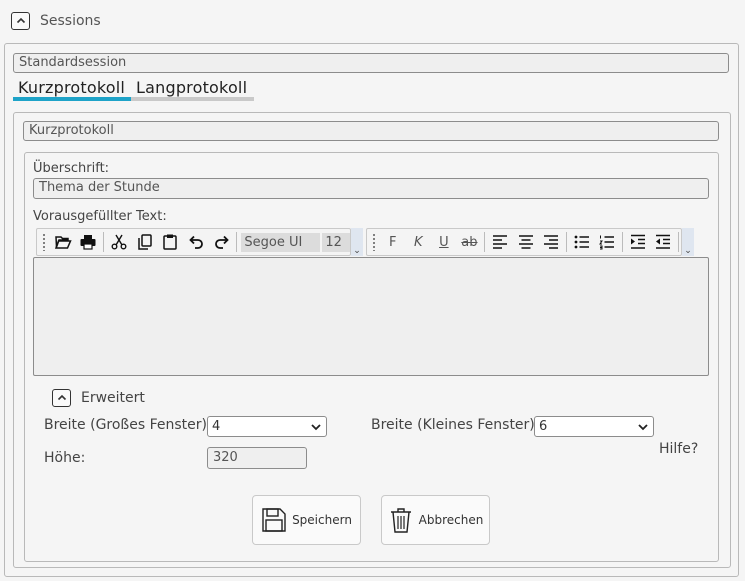 The height and width of the screenshot is (581, 745). What do you see at coordinates (70, 21) in the screenshot?
I see `sessions-title: Sessions` at bounding box center [70, 21].